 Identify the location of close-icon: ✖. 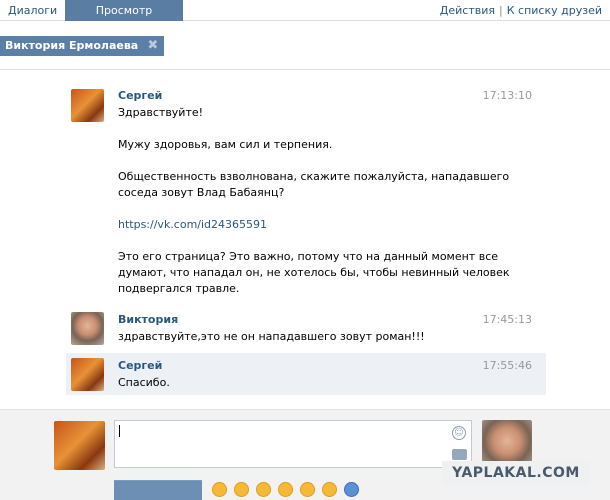
(152, 46).